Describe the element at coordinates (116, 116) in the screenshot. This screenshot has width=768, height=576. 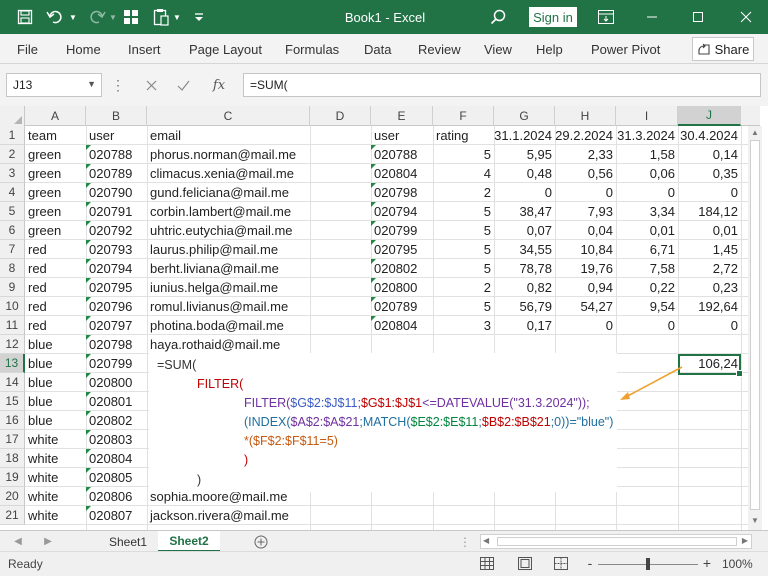
I see `column-header-b: B` at that location.